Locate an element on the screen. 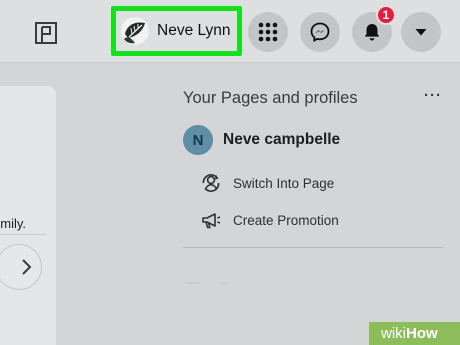 This screenshot has width=460, height=345. messenger-icon is located at coordinates (320, 32).